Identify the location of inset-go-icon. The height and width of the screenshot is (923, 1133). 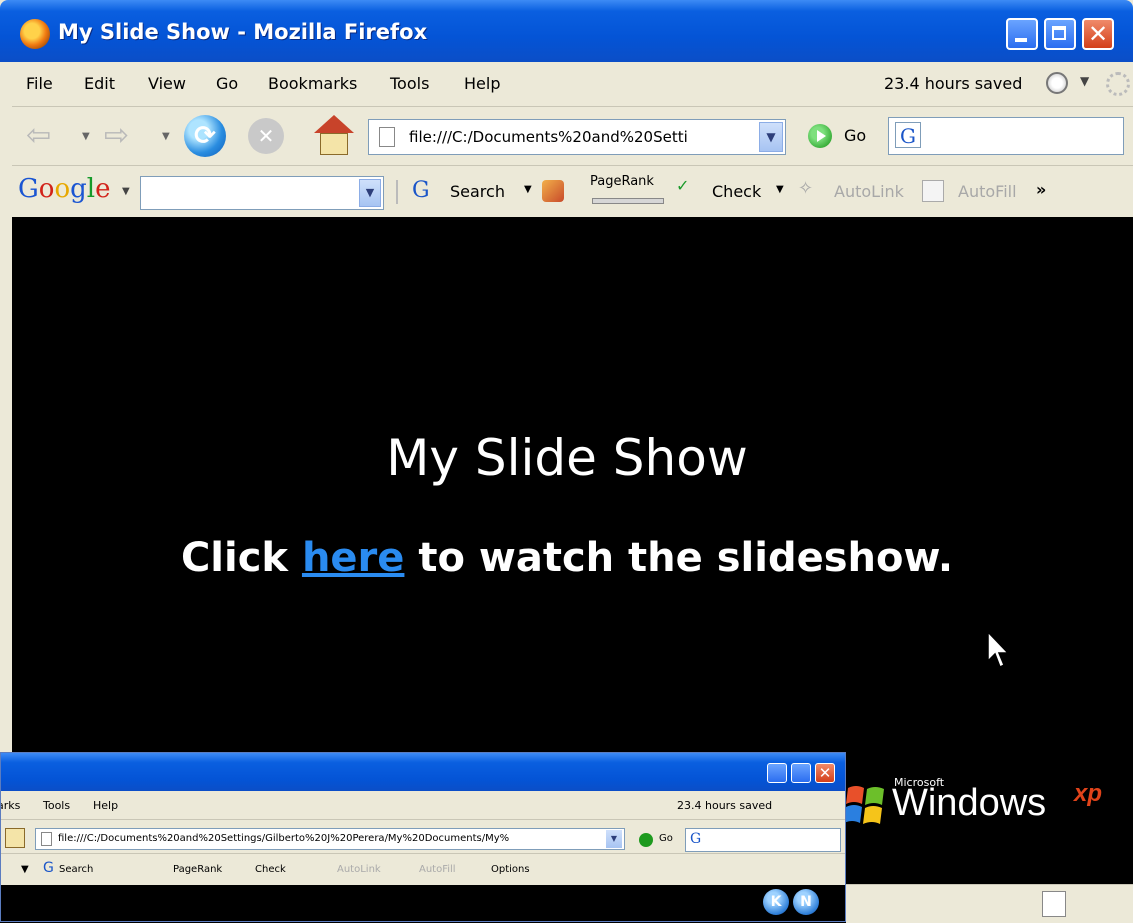
(646, 840).